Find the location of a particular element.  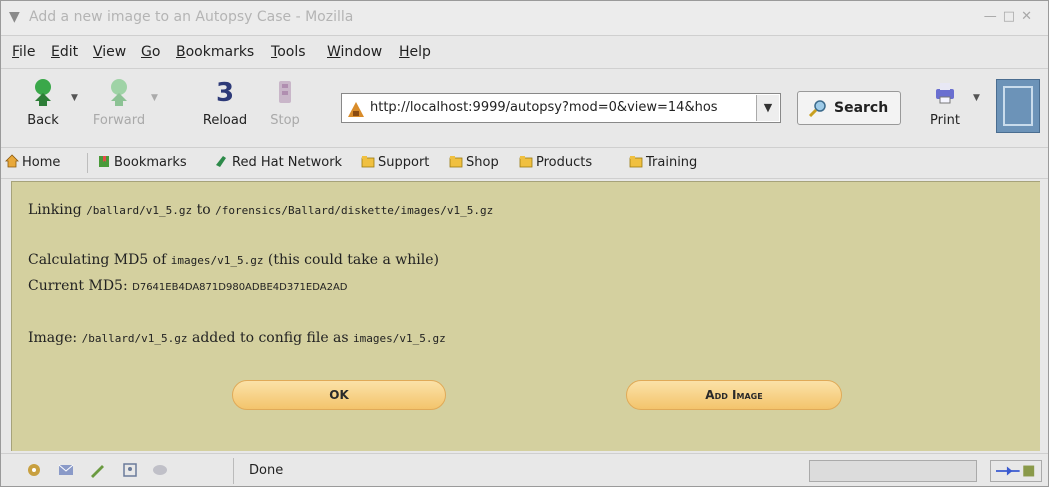

toolbar-red-hat-network-link: Red Hat Network is located at coordinates (278, 162).